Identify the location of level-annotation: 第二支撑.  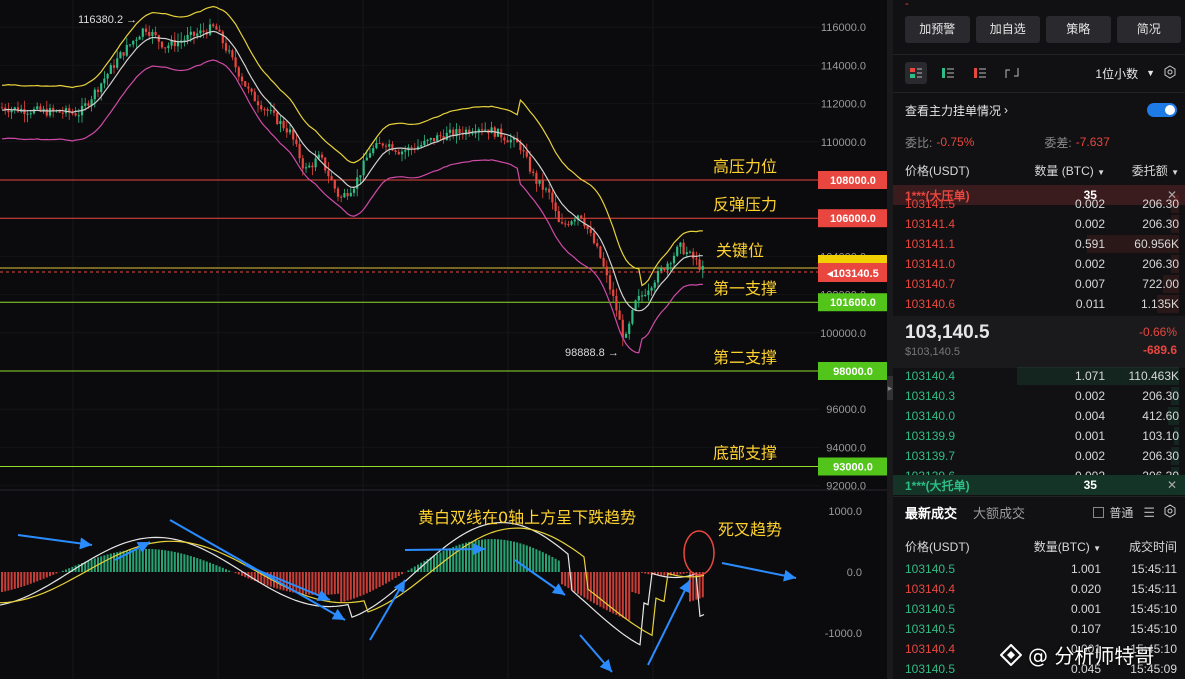
(745, 357).